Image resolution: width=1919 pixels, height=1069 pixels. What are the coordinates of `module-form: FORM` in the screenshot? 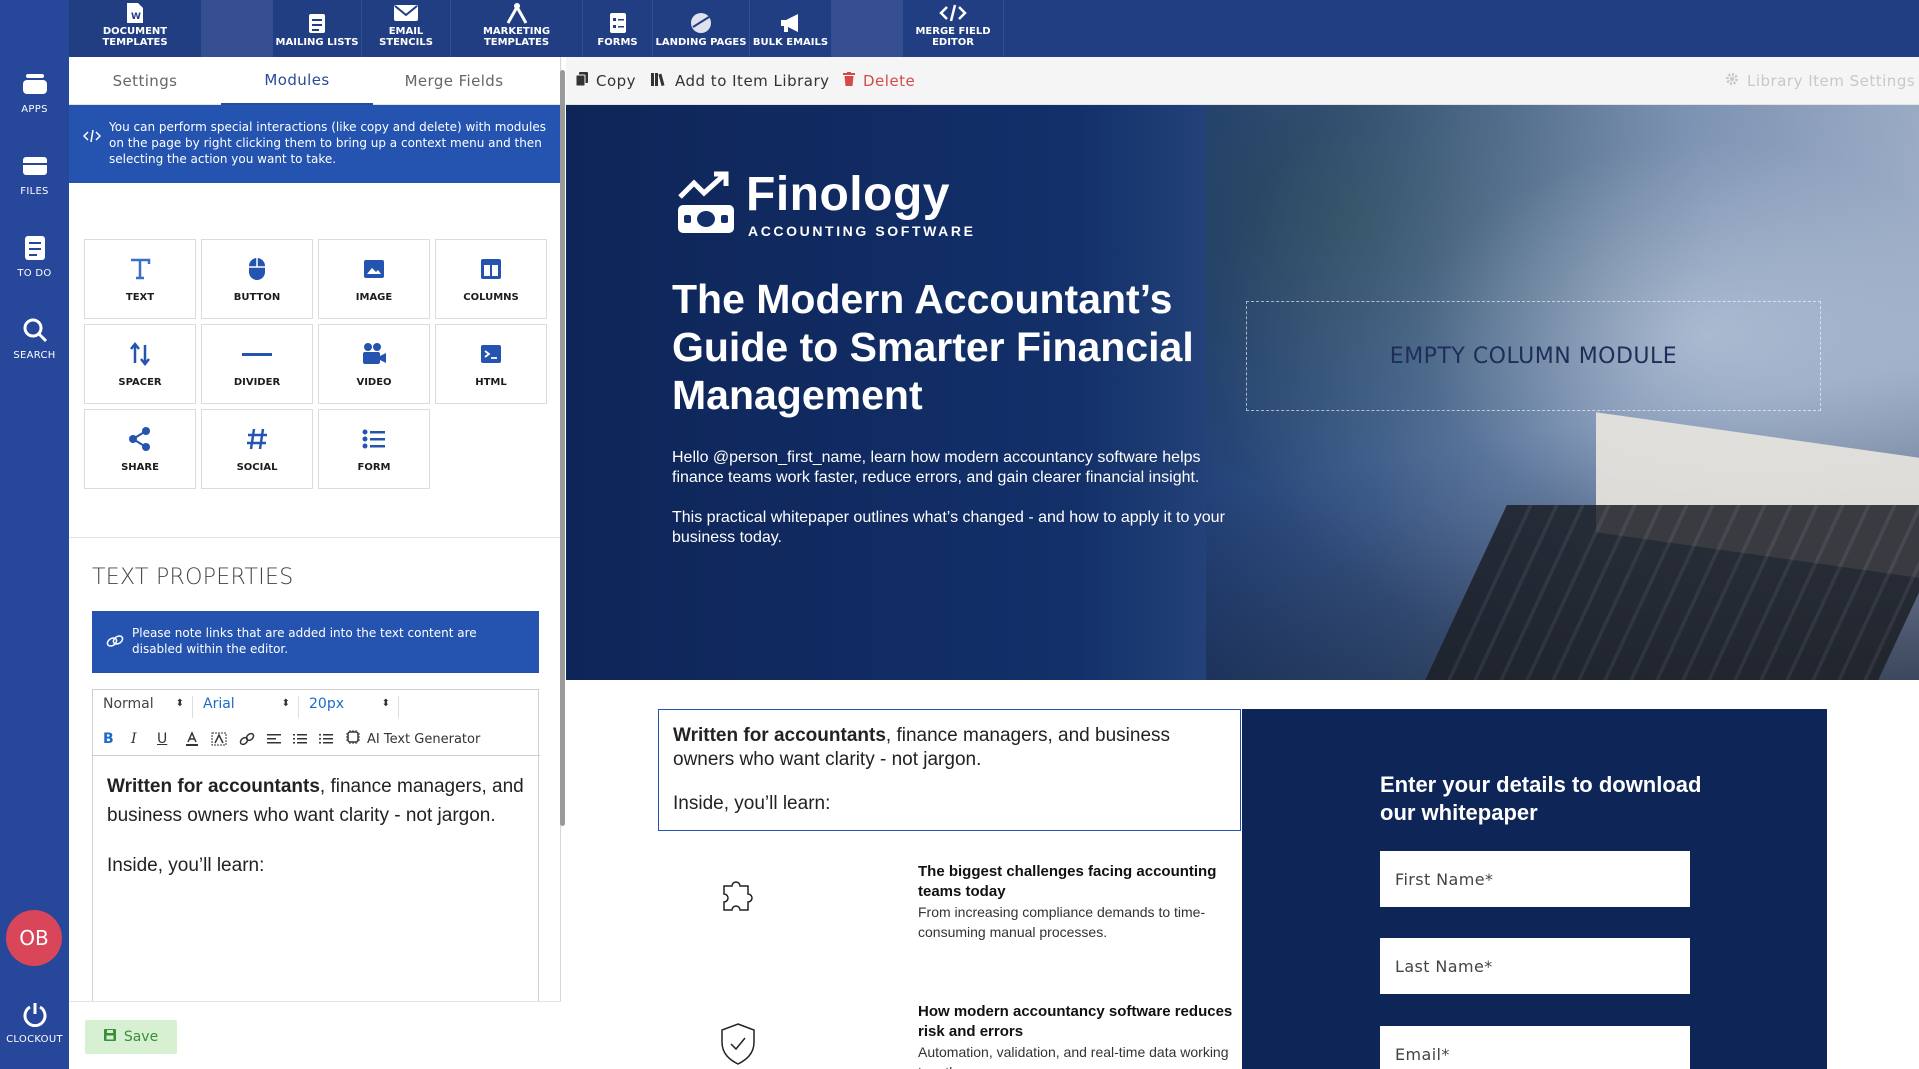 It's located at (374, 449).